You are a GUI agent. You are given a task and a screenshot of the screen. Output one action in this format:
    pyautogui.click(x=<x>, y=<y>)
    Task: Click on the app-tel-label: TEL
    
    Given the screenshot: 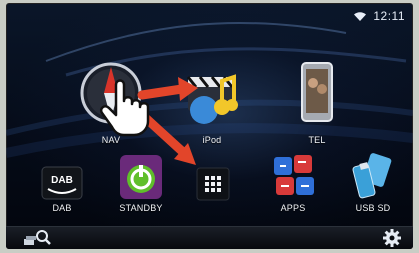 What is the action you would take?
    pyautogui.click(x=317, y=140)
    